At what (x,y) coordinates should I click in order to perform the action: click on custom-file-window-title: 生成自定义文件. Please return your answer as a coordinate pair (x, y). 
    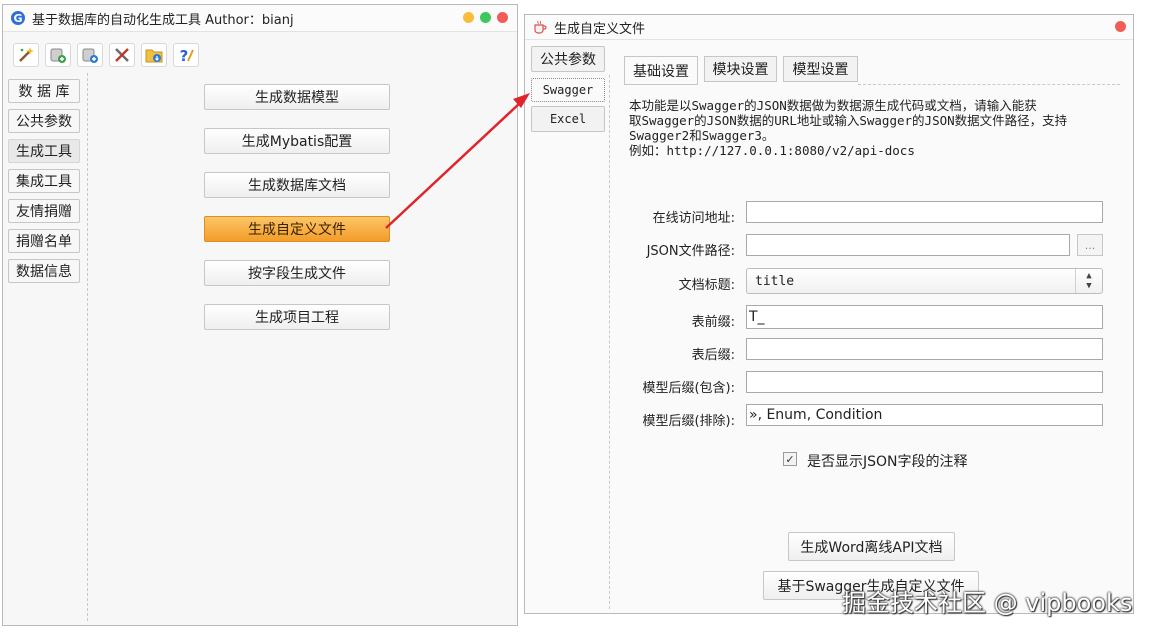
    Looking at the image, I should click on (600, 29).